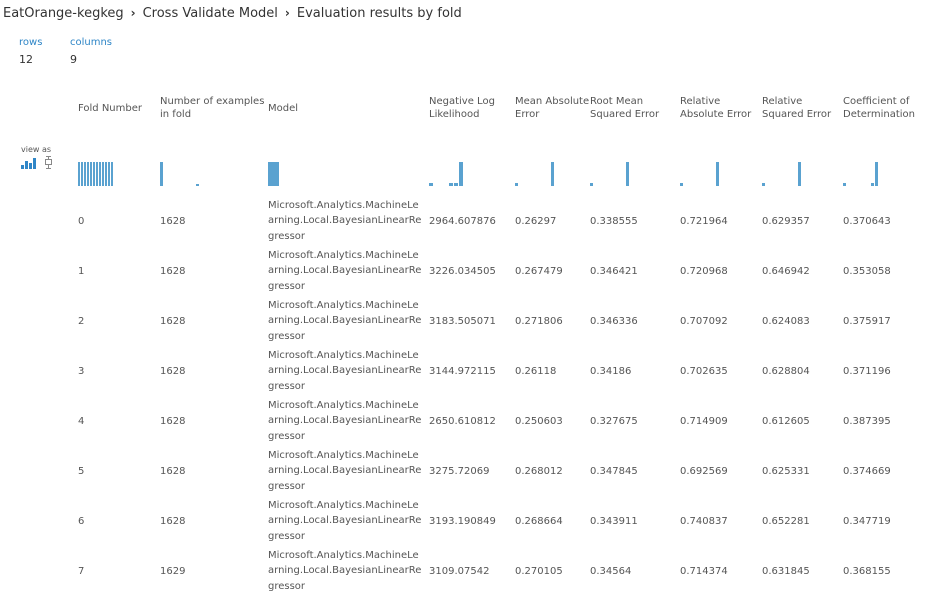  What do you see at coordinates (614, 471) in the screenshot?
I see `table-cell: 0.347845` at bounding box center [614, 471].